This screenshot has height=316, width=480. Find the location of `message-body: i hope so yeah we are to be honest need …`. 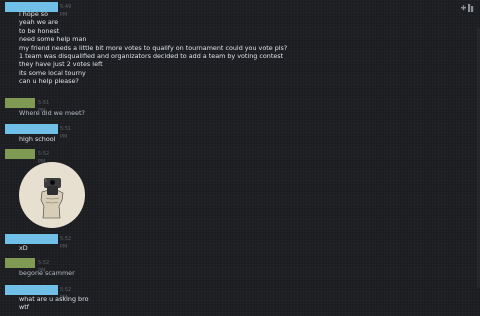

message-body: i hope so yeah we are to be honest need … is located at coordinates (153, 48).